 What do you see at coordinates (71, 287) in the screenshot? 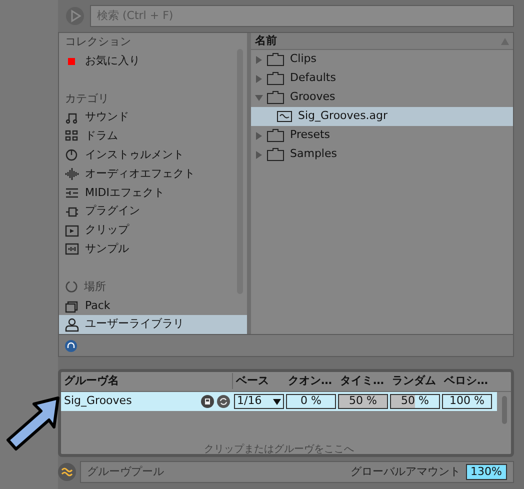
I see `ring-icon` at bounding box center [71, 287].